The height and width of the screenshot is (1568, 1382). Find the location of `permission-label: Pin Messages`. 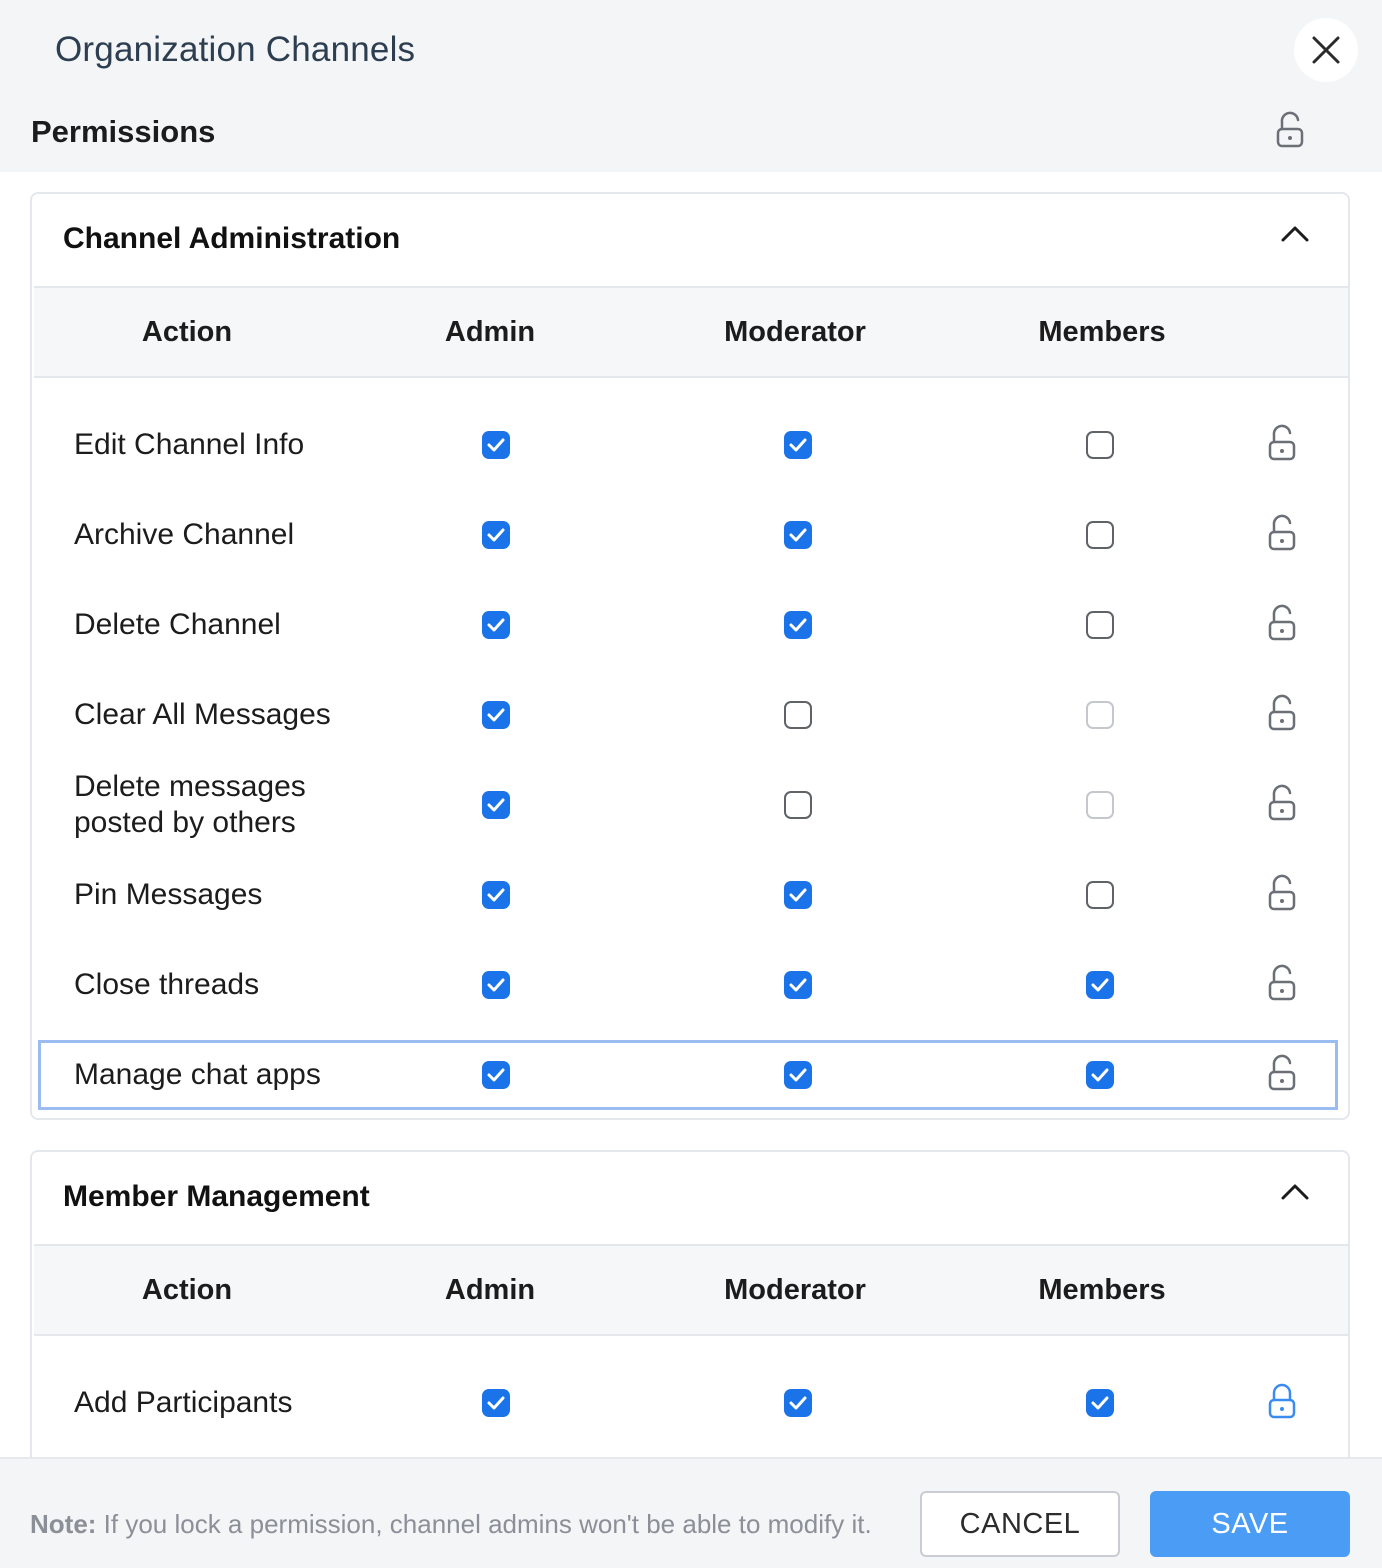

permission-label: Pin Messages is located at coordinates (168, 894).